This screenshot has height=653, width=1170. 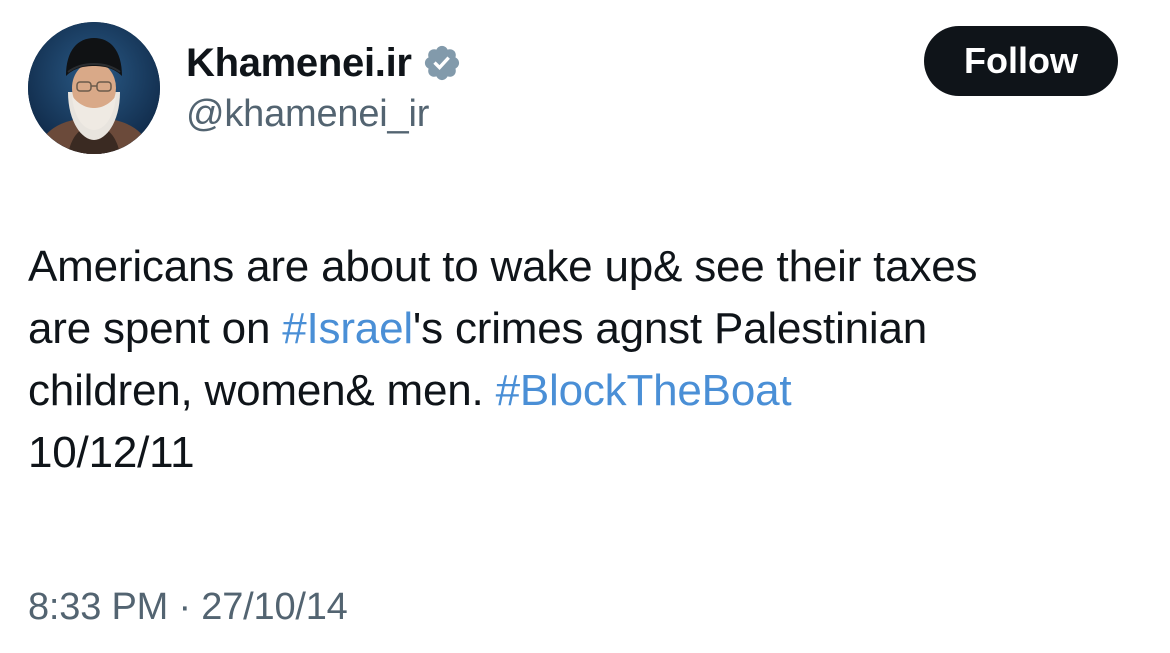 I want to click on avatar, so click(x=94, y=88).